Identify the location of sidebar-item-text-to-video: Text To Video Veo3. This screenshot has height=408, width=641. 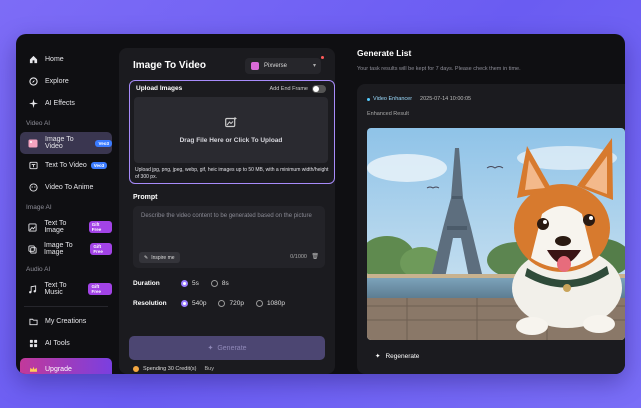
(66, 165).